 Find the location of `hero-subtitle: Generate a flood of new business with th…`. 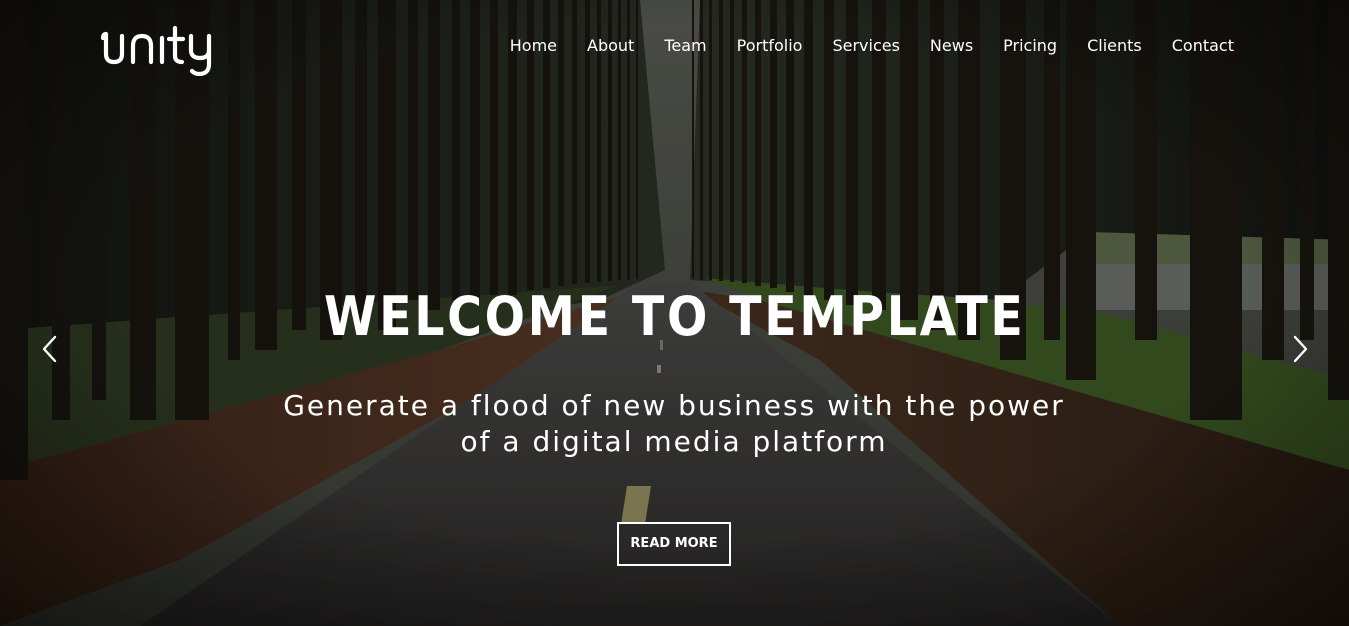

hero-subtitle: Generate a flood of new business with th… is located at coordinates (674, 423).